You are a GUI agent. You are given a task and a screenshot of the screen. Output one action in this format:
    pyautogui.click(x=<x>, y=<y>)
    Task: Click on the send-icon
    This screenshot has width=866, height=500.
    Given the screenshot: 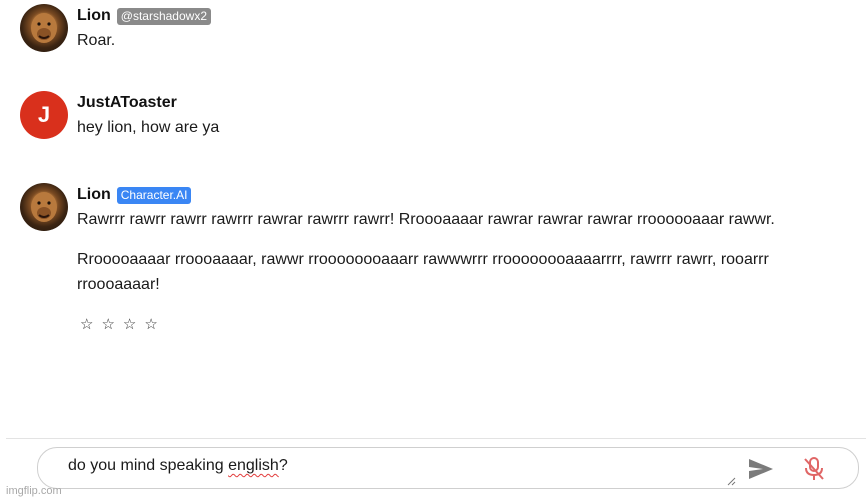 What is the action you would take?
    pyautogui.click(x=761, y=469)
    